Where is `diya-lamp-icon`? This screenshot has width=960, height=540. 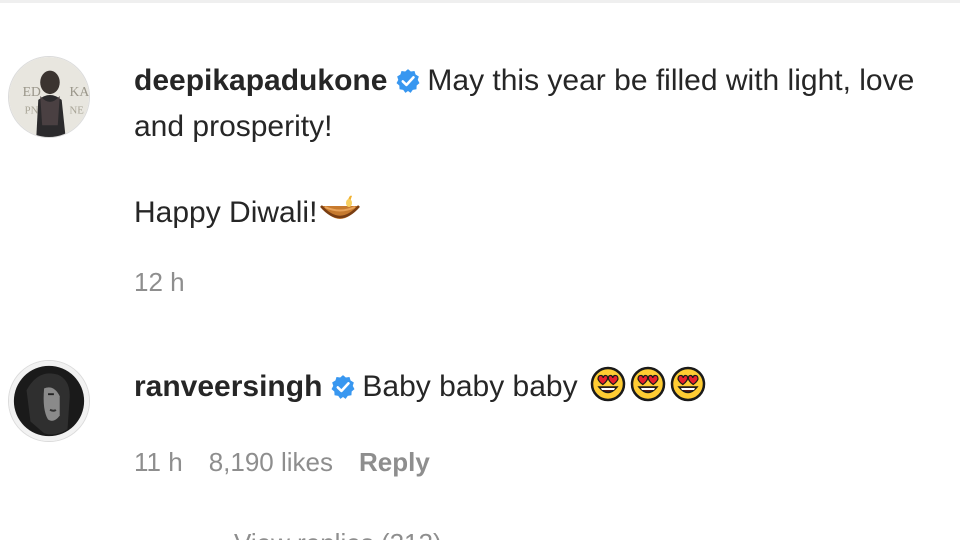 diya-lamp-icon is located at coordinates (340, 210).